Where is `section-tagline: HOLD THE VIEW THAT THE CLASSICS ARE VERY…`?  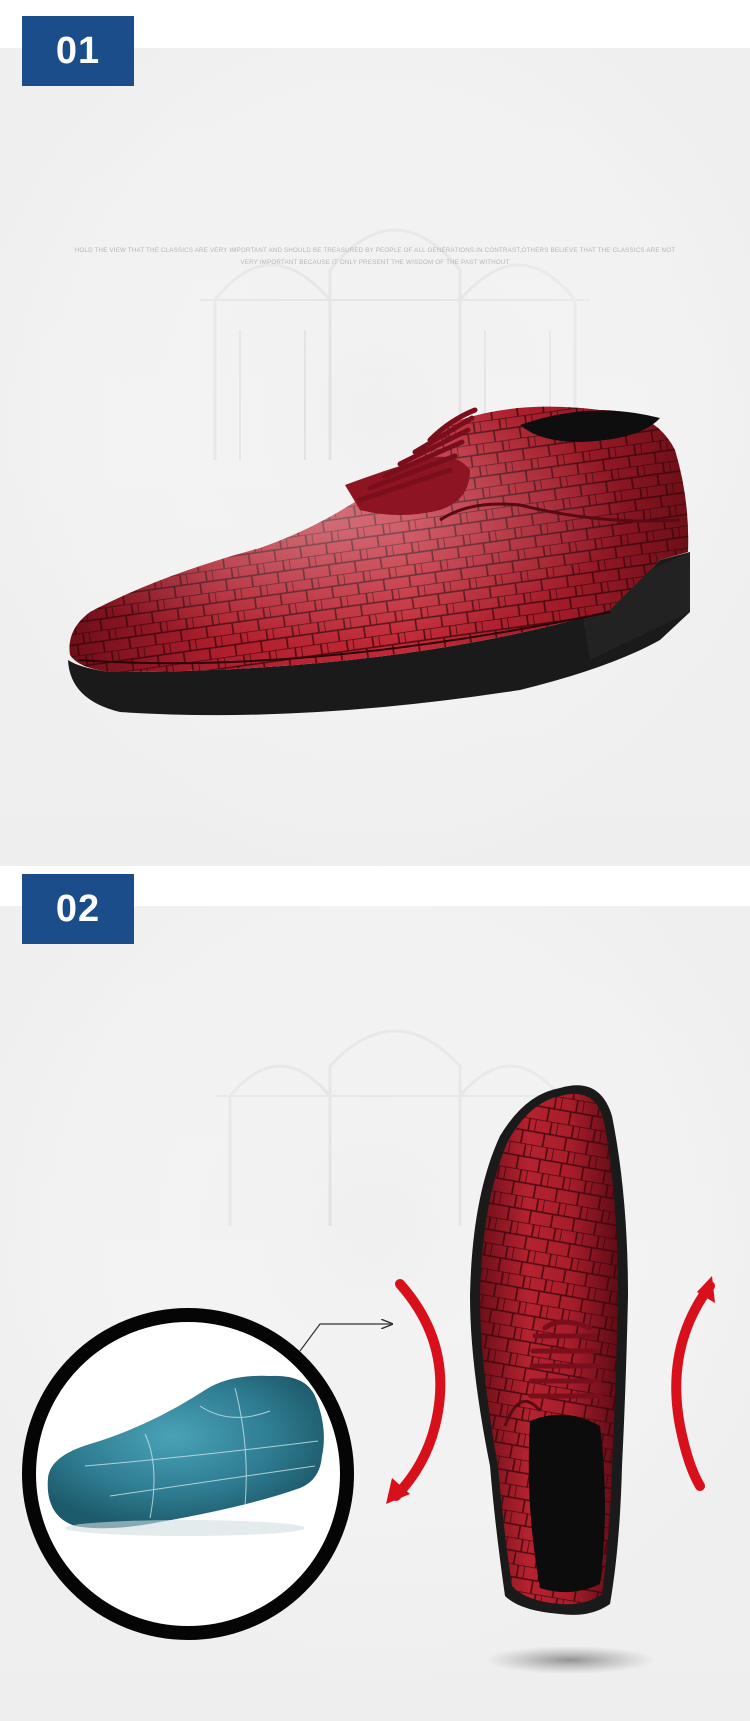 section-tagline: HOLD THE VIEW THAT THE CLASSICS ARE VERY… is located at coordinates (375, 256).